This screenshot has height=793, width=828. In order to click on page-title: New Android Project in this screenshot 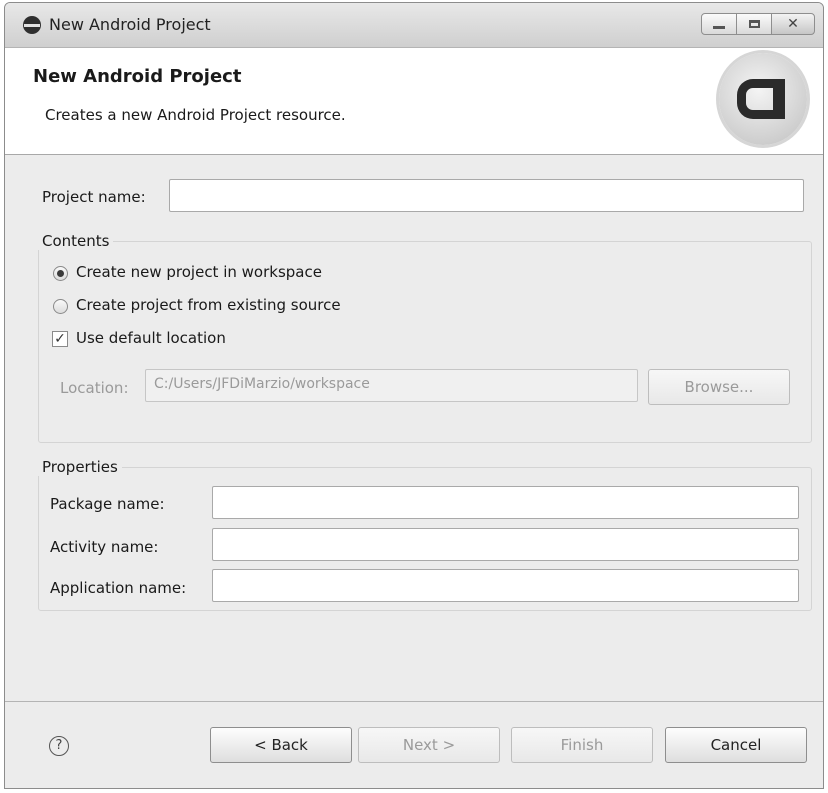, I will do `click(137, 76)`.